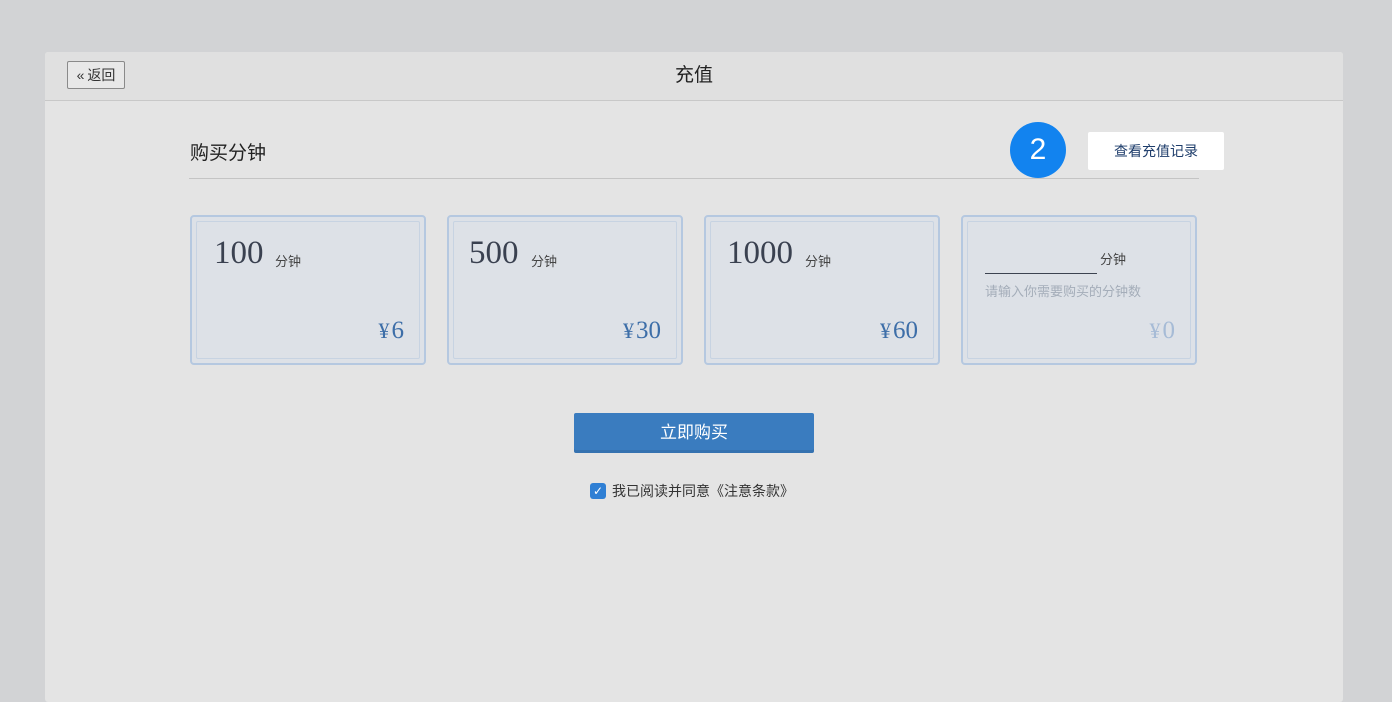  I want to click on back-label: 返回, so click(101, 75).